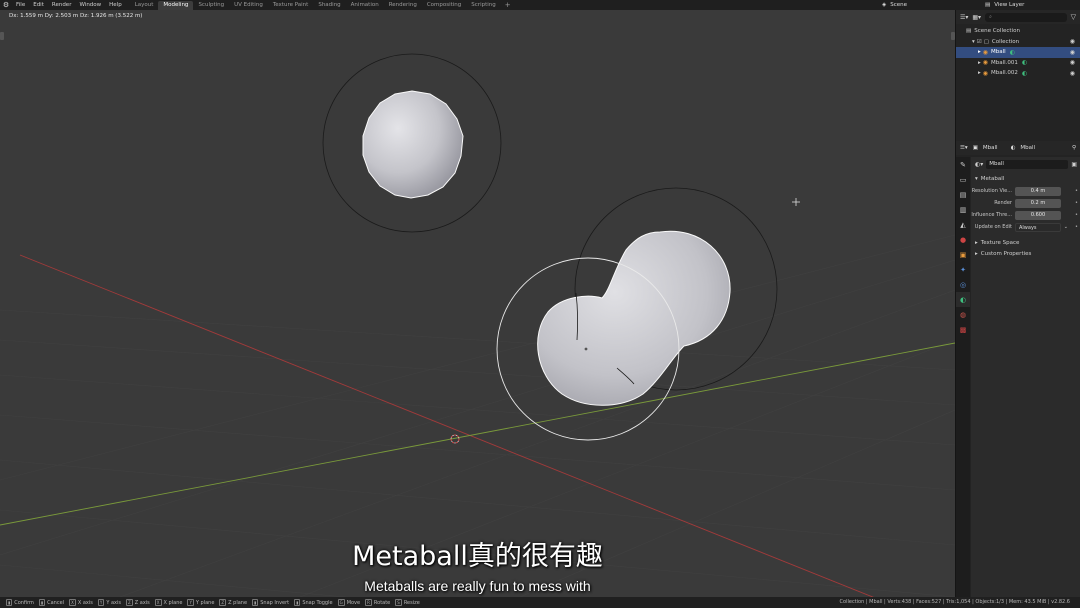  What do you see at coordinates (508, 5) in the screenshot?
I see `add-workspace-icon: +` at bounding box center [508, 5].